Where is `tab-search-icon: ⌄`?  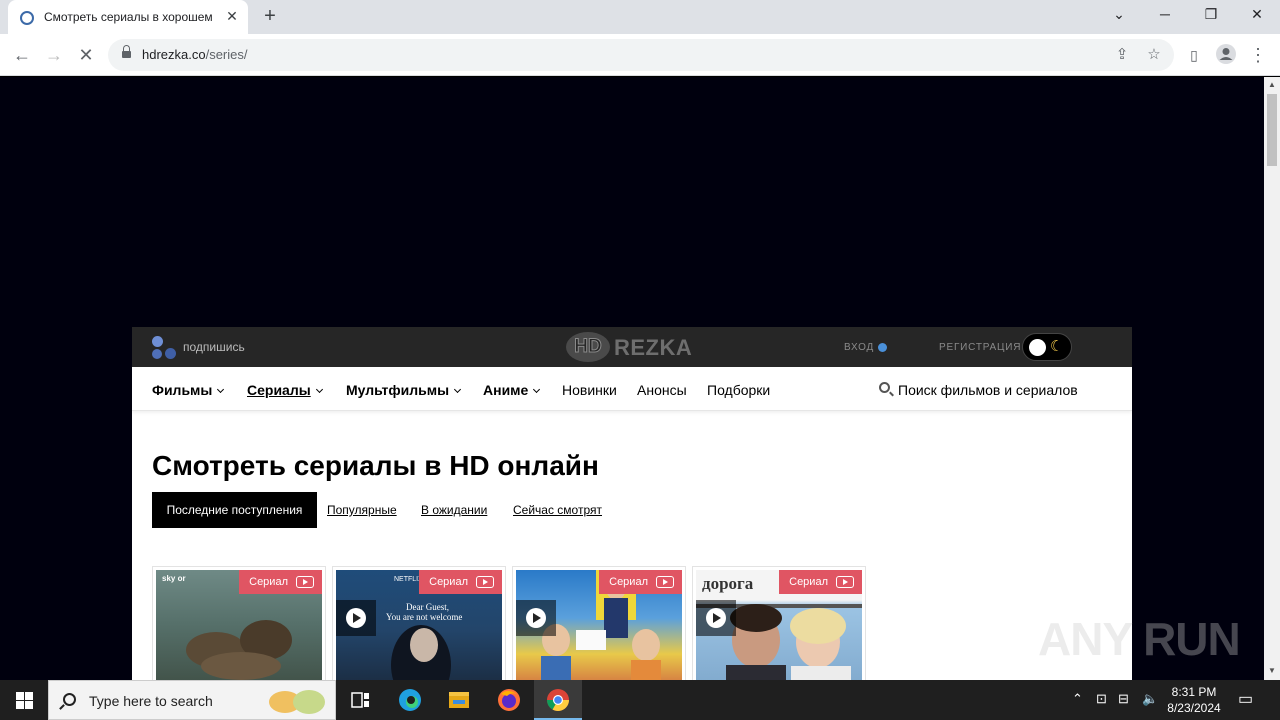
tab-search-icon: ⌄ is located at coordinates (1119, 16).